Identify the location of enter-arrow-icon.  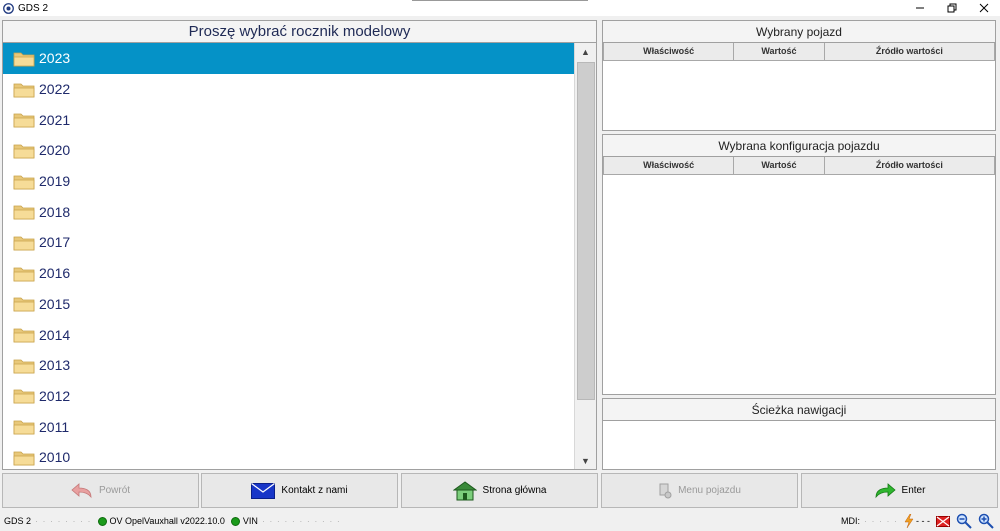
(885, 490).